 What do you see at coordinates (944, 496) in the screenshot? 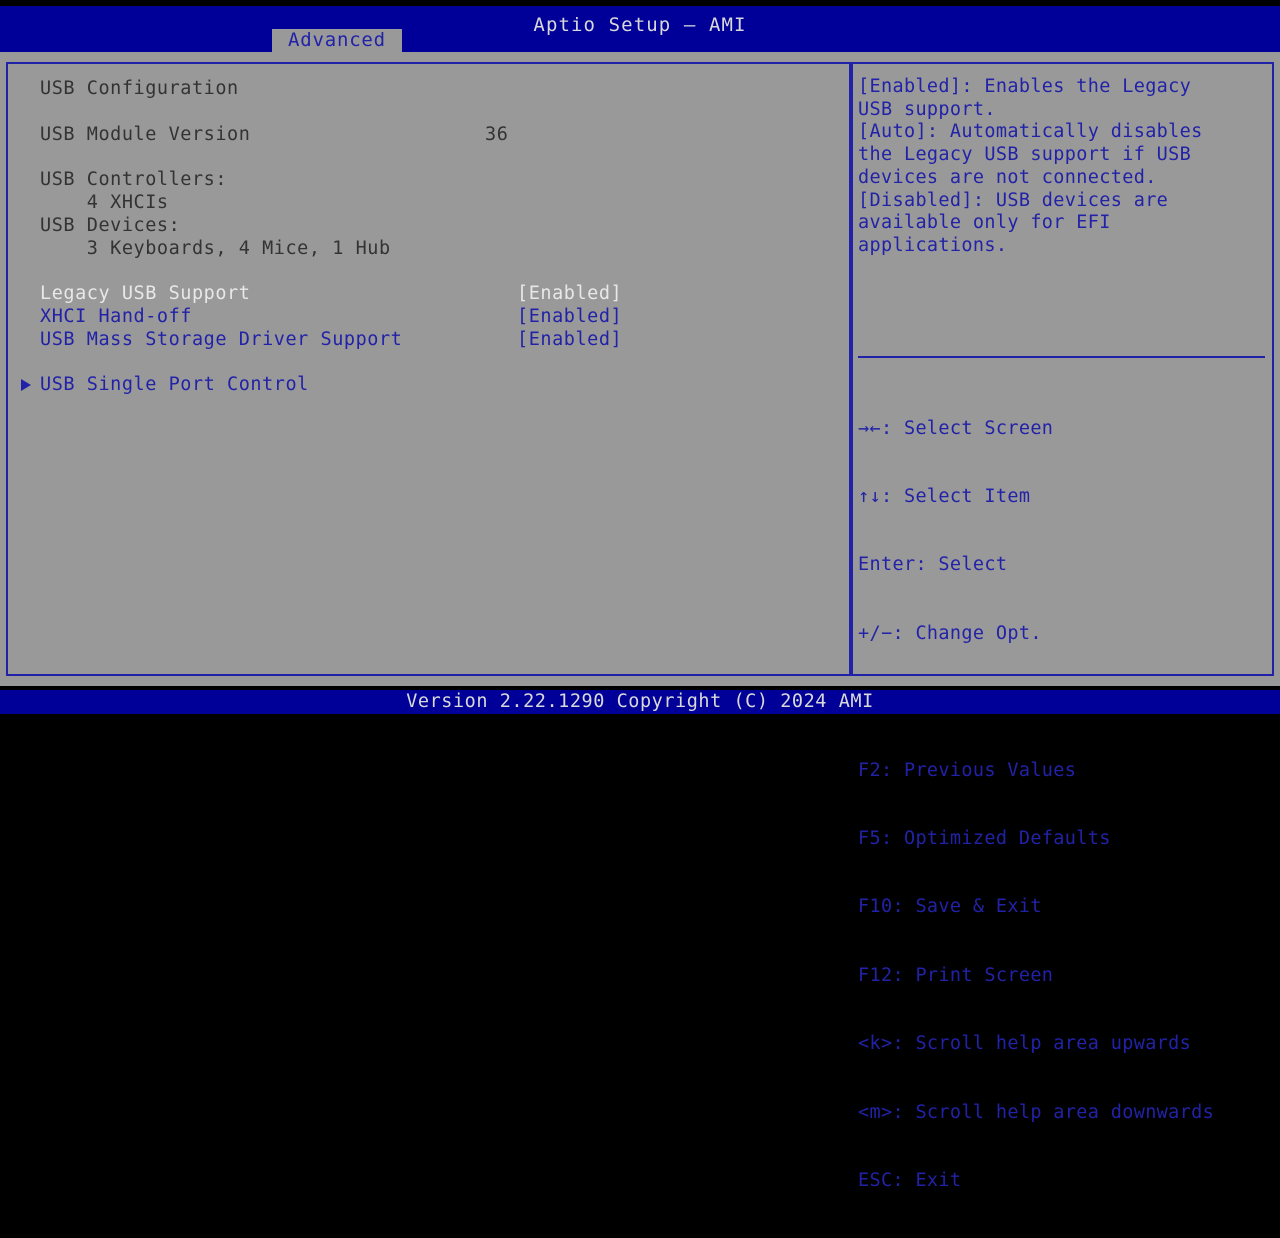
I see `legend-select-item: ↑↓: Select Item` at bounding box center [944, 496].